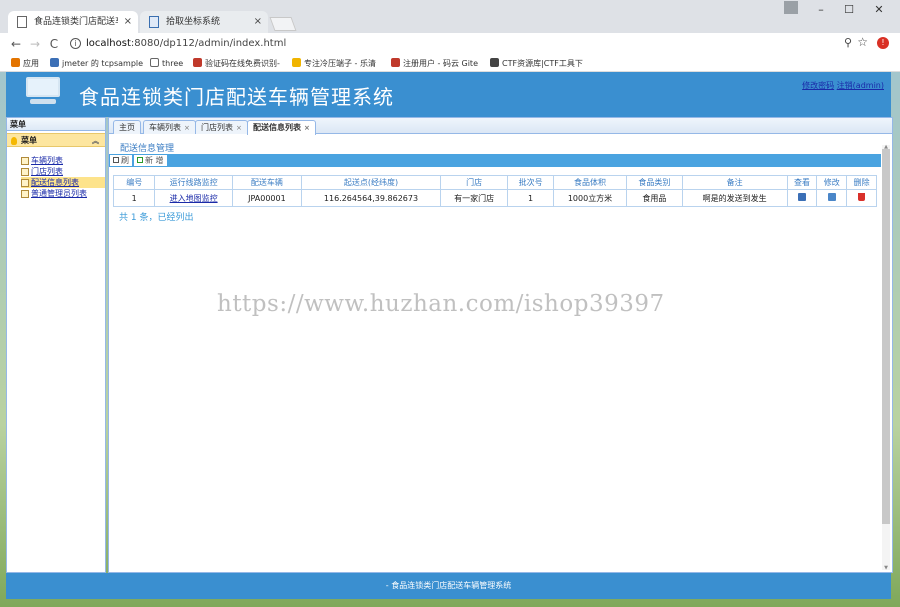 The width and height of the screenshot is (900, 607). Describe the element at coordinates (862, 42) in the screenshot. I see `bookmark-star-icon: ☆` at that location.